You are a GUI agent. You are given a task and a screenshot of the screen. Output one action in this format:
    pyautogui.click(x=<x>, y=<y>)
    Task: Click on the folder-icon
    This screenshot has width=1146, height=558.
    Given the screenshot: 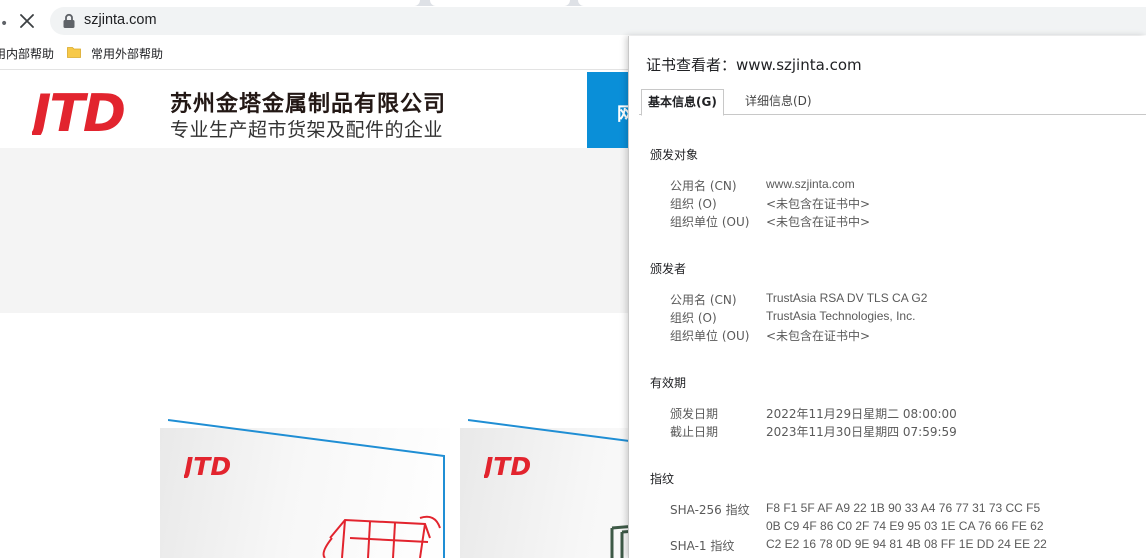 What is the action you would take?
    pyautogui.click(x=74, y=52)
    